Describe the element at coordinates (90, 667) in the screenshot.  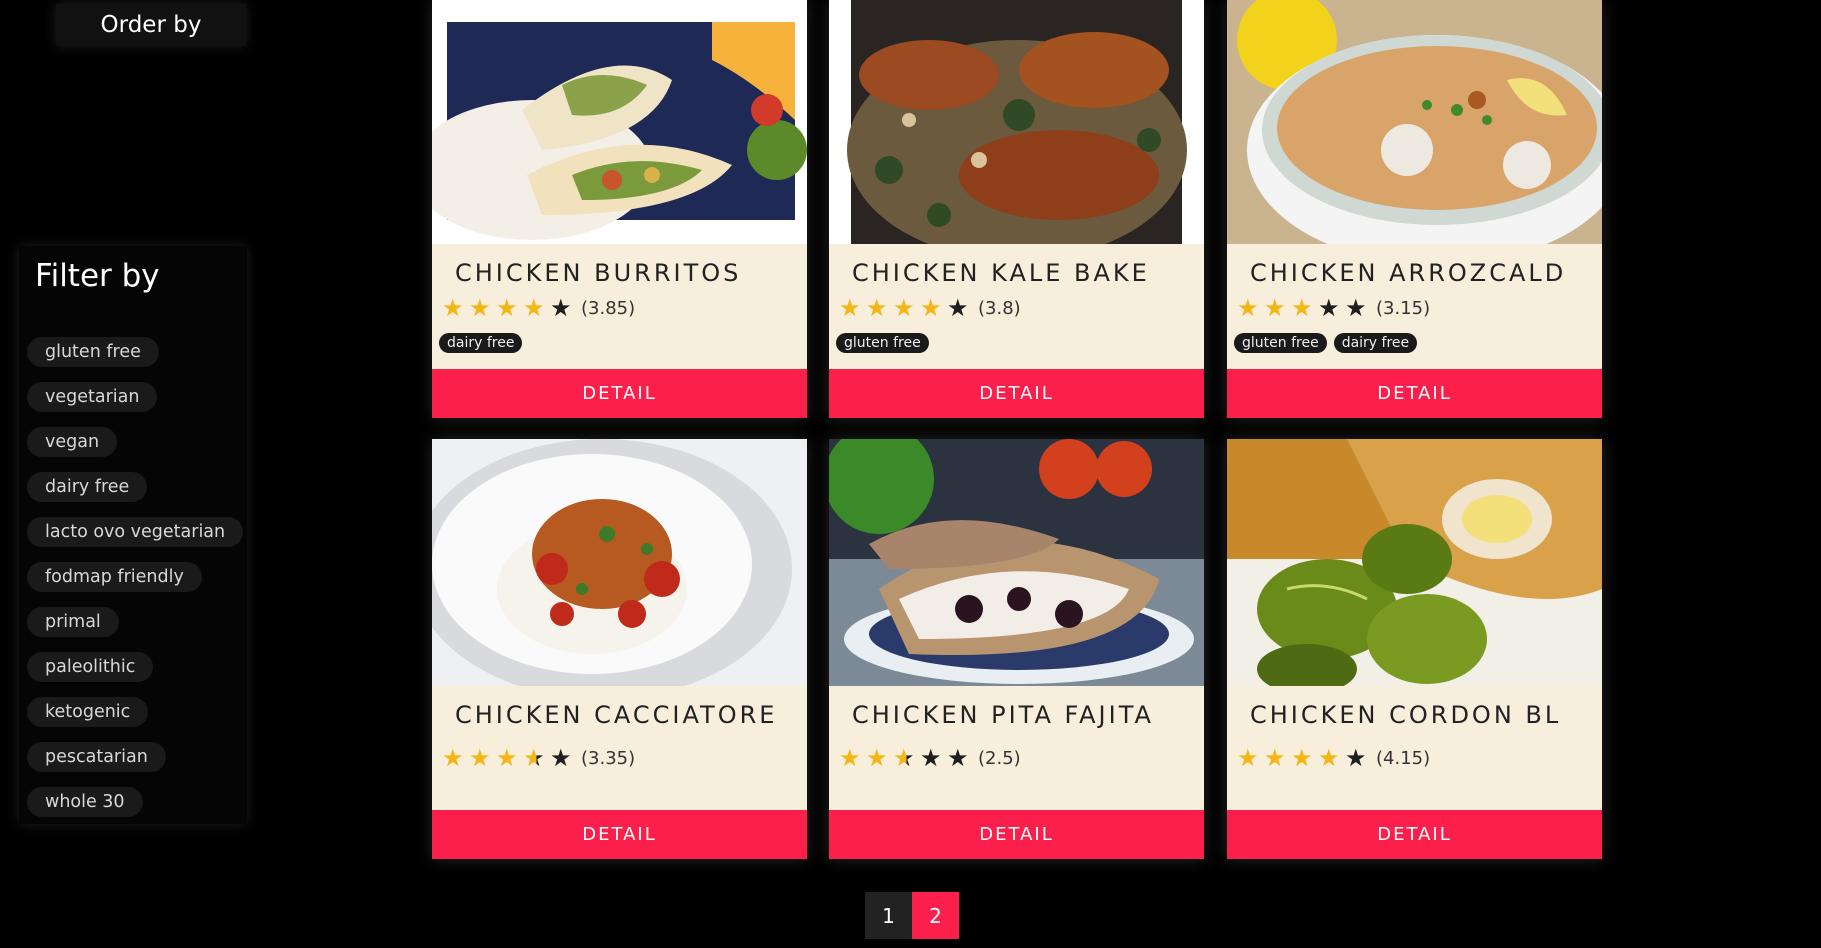
I see `filter-chip-paleolithic: paleolithic` at that location.